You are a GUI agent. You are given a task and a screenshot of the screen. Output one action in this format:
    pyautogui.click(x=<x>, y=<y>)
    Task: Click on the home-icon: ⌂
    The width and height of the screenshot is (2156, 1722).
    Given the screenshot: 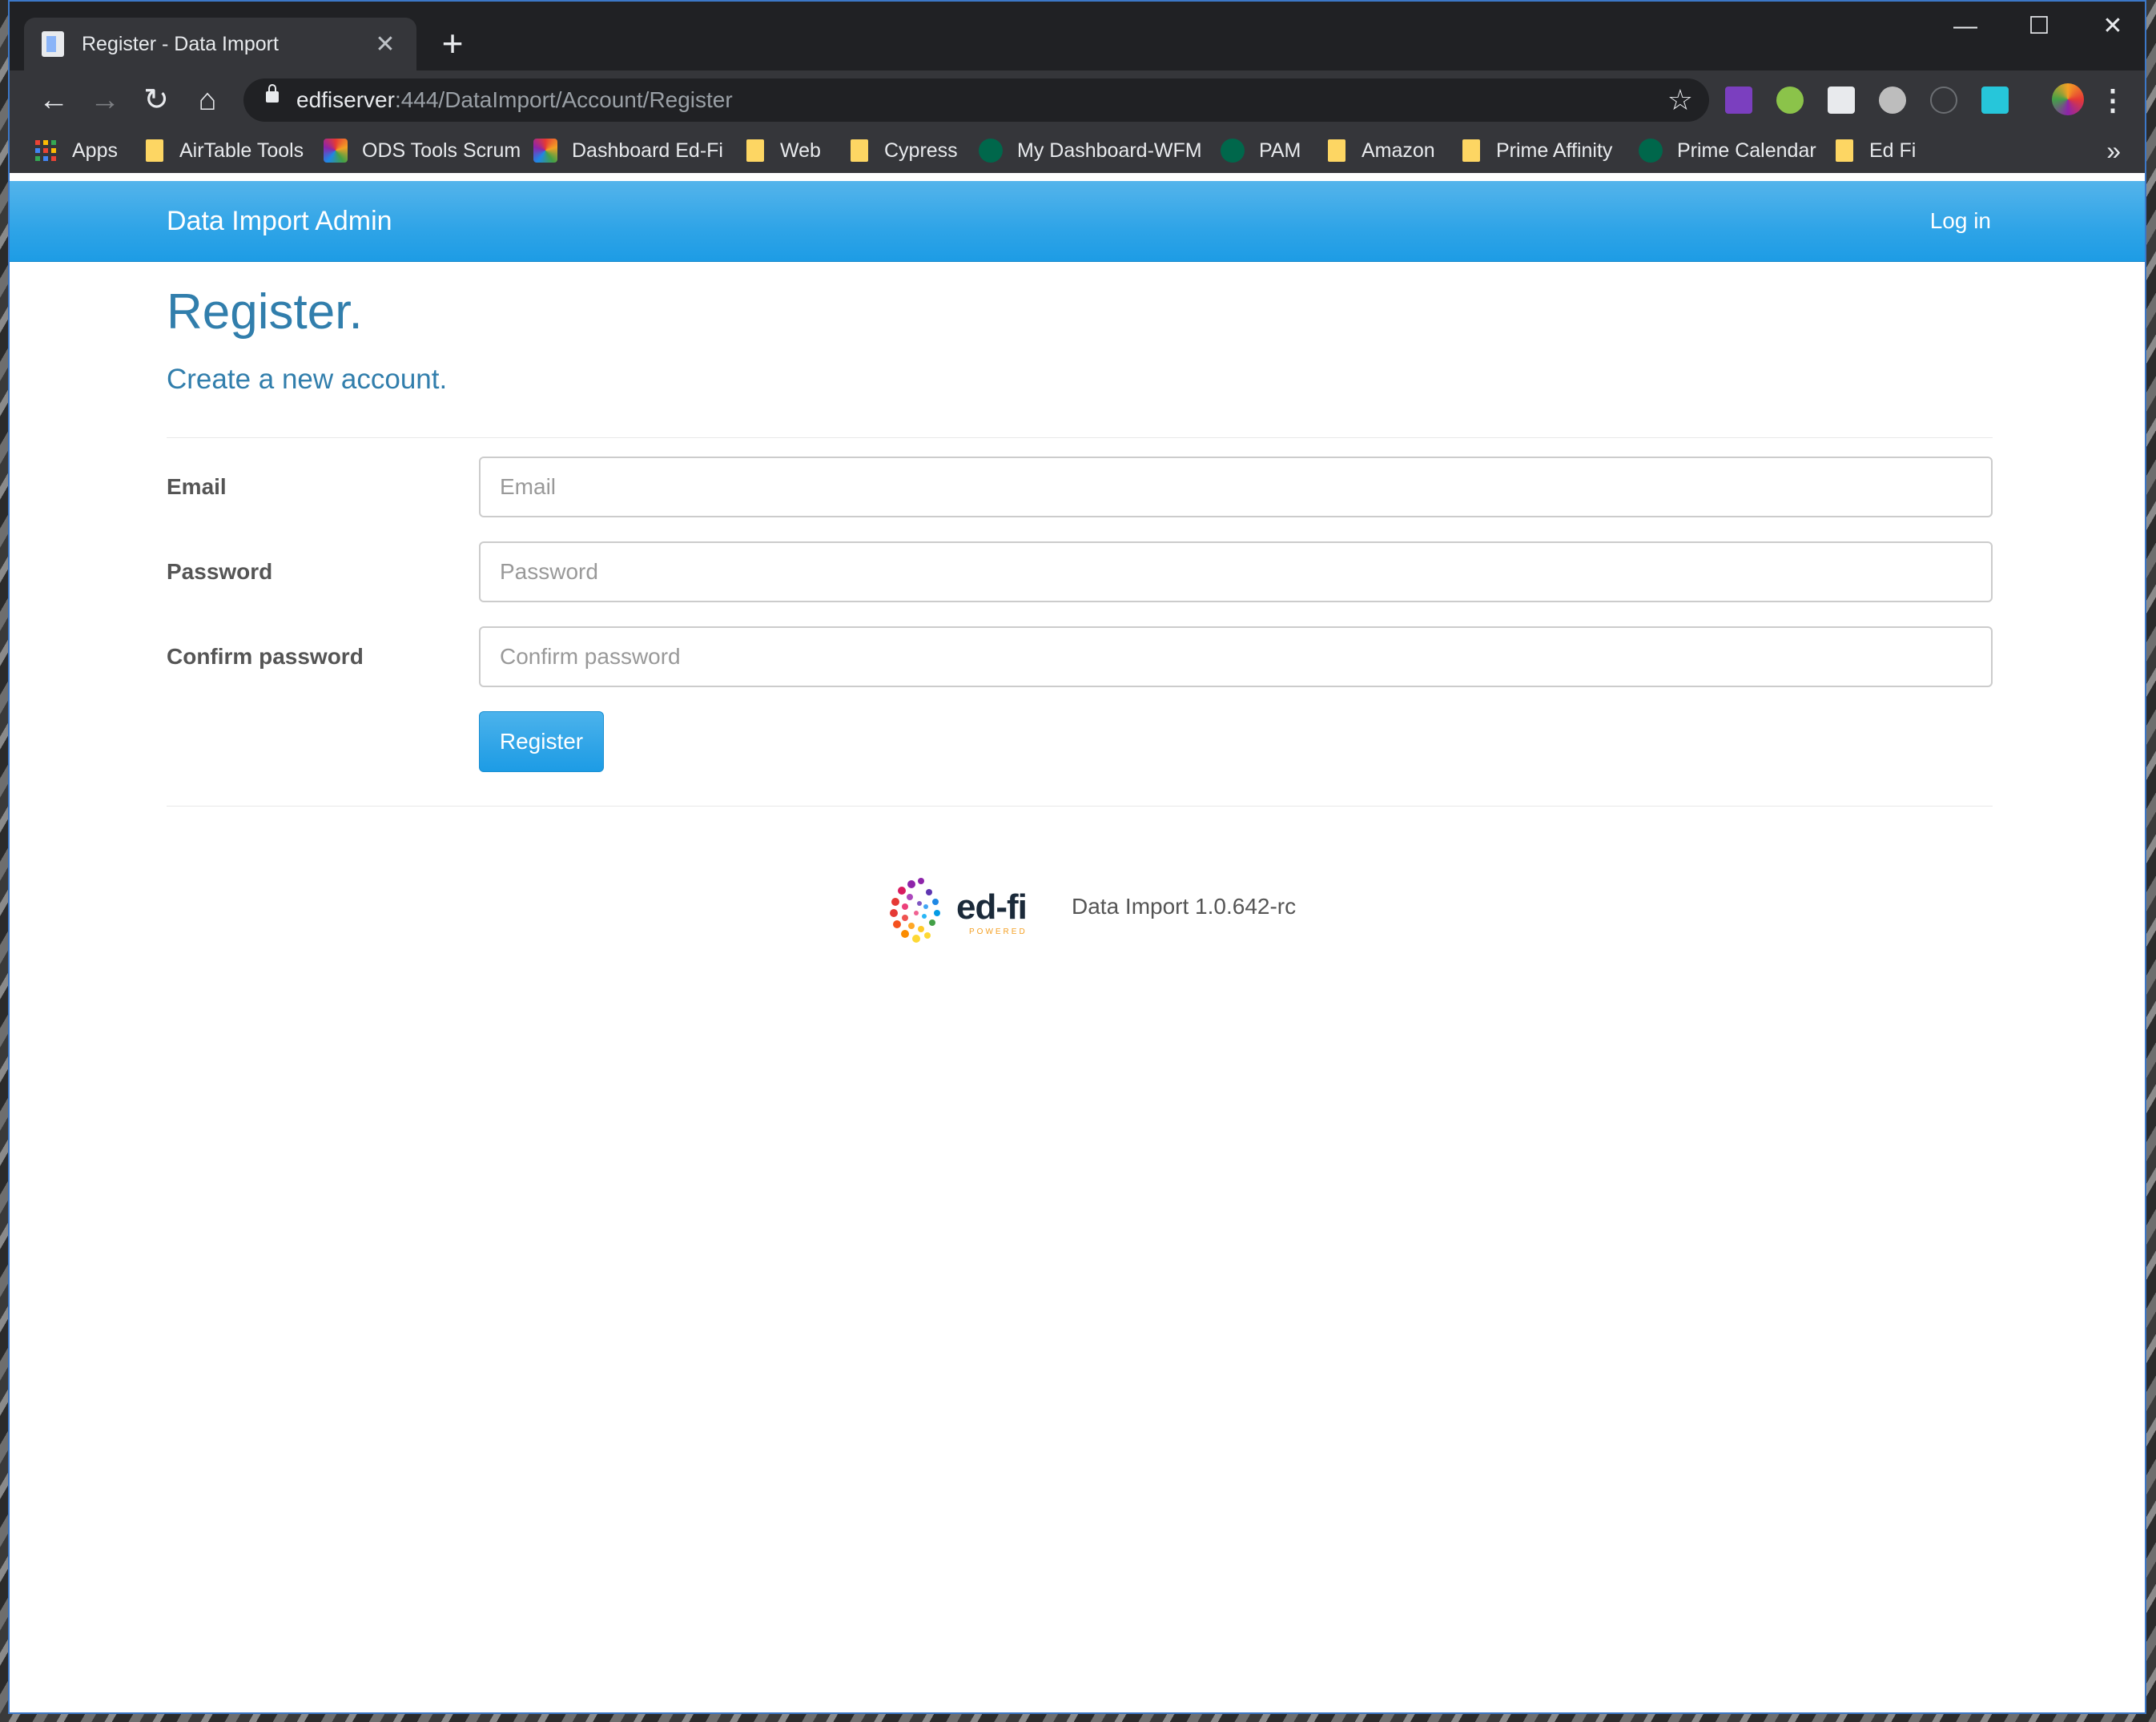 What is the action you would take?
    pyautogui.click(x=207, y=100)
    